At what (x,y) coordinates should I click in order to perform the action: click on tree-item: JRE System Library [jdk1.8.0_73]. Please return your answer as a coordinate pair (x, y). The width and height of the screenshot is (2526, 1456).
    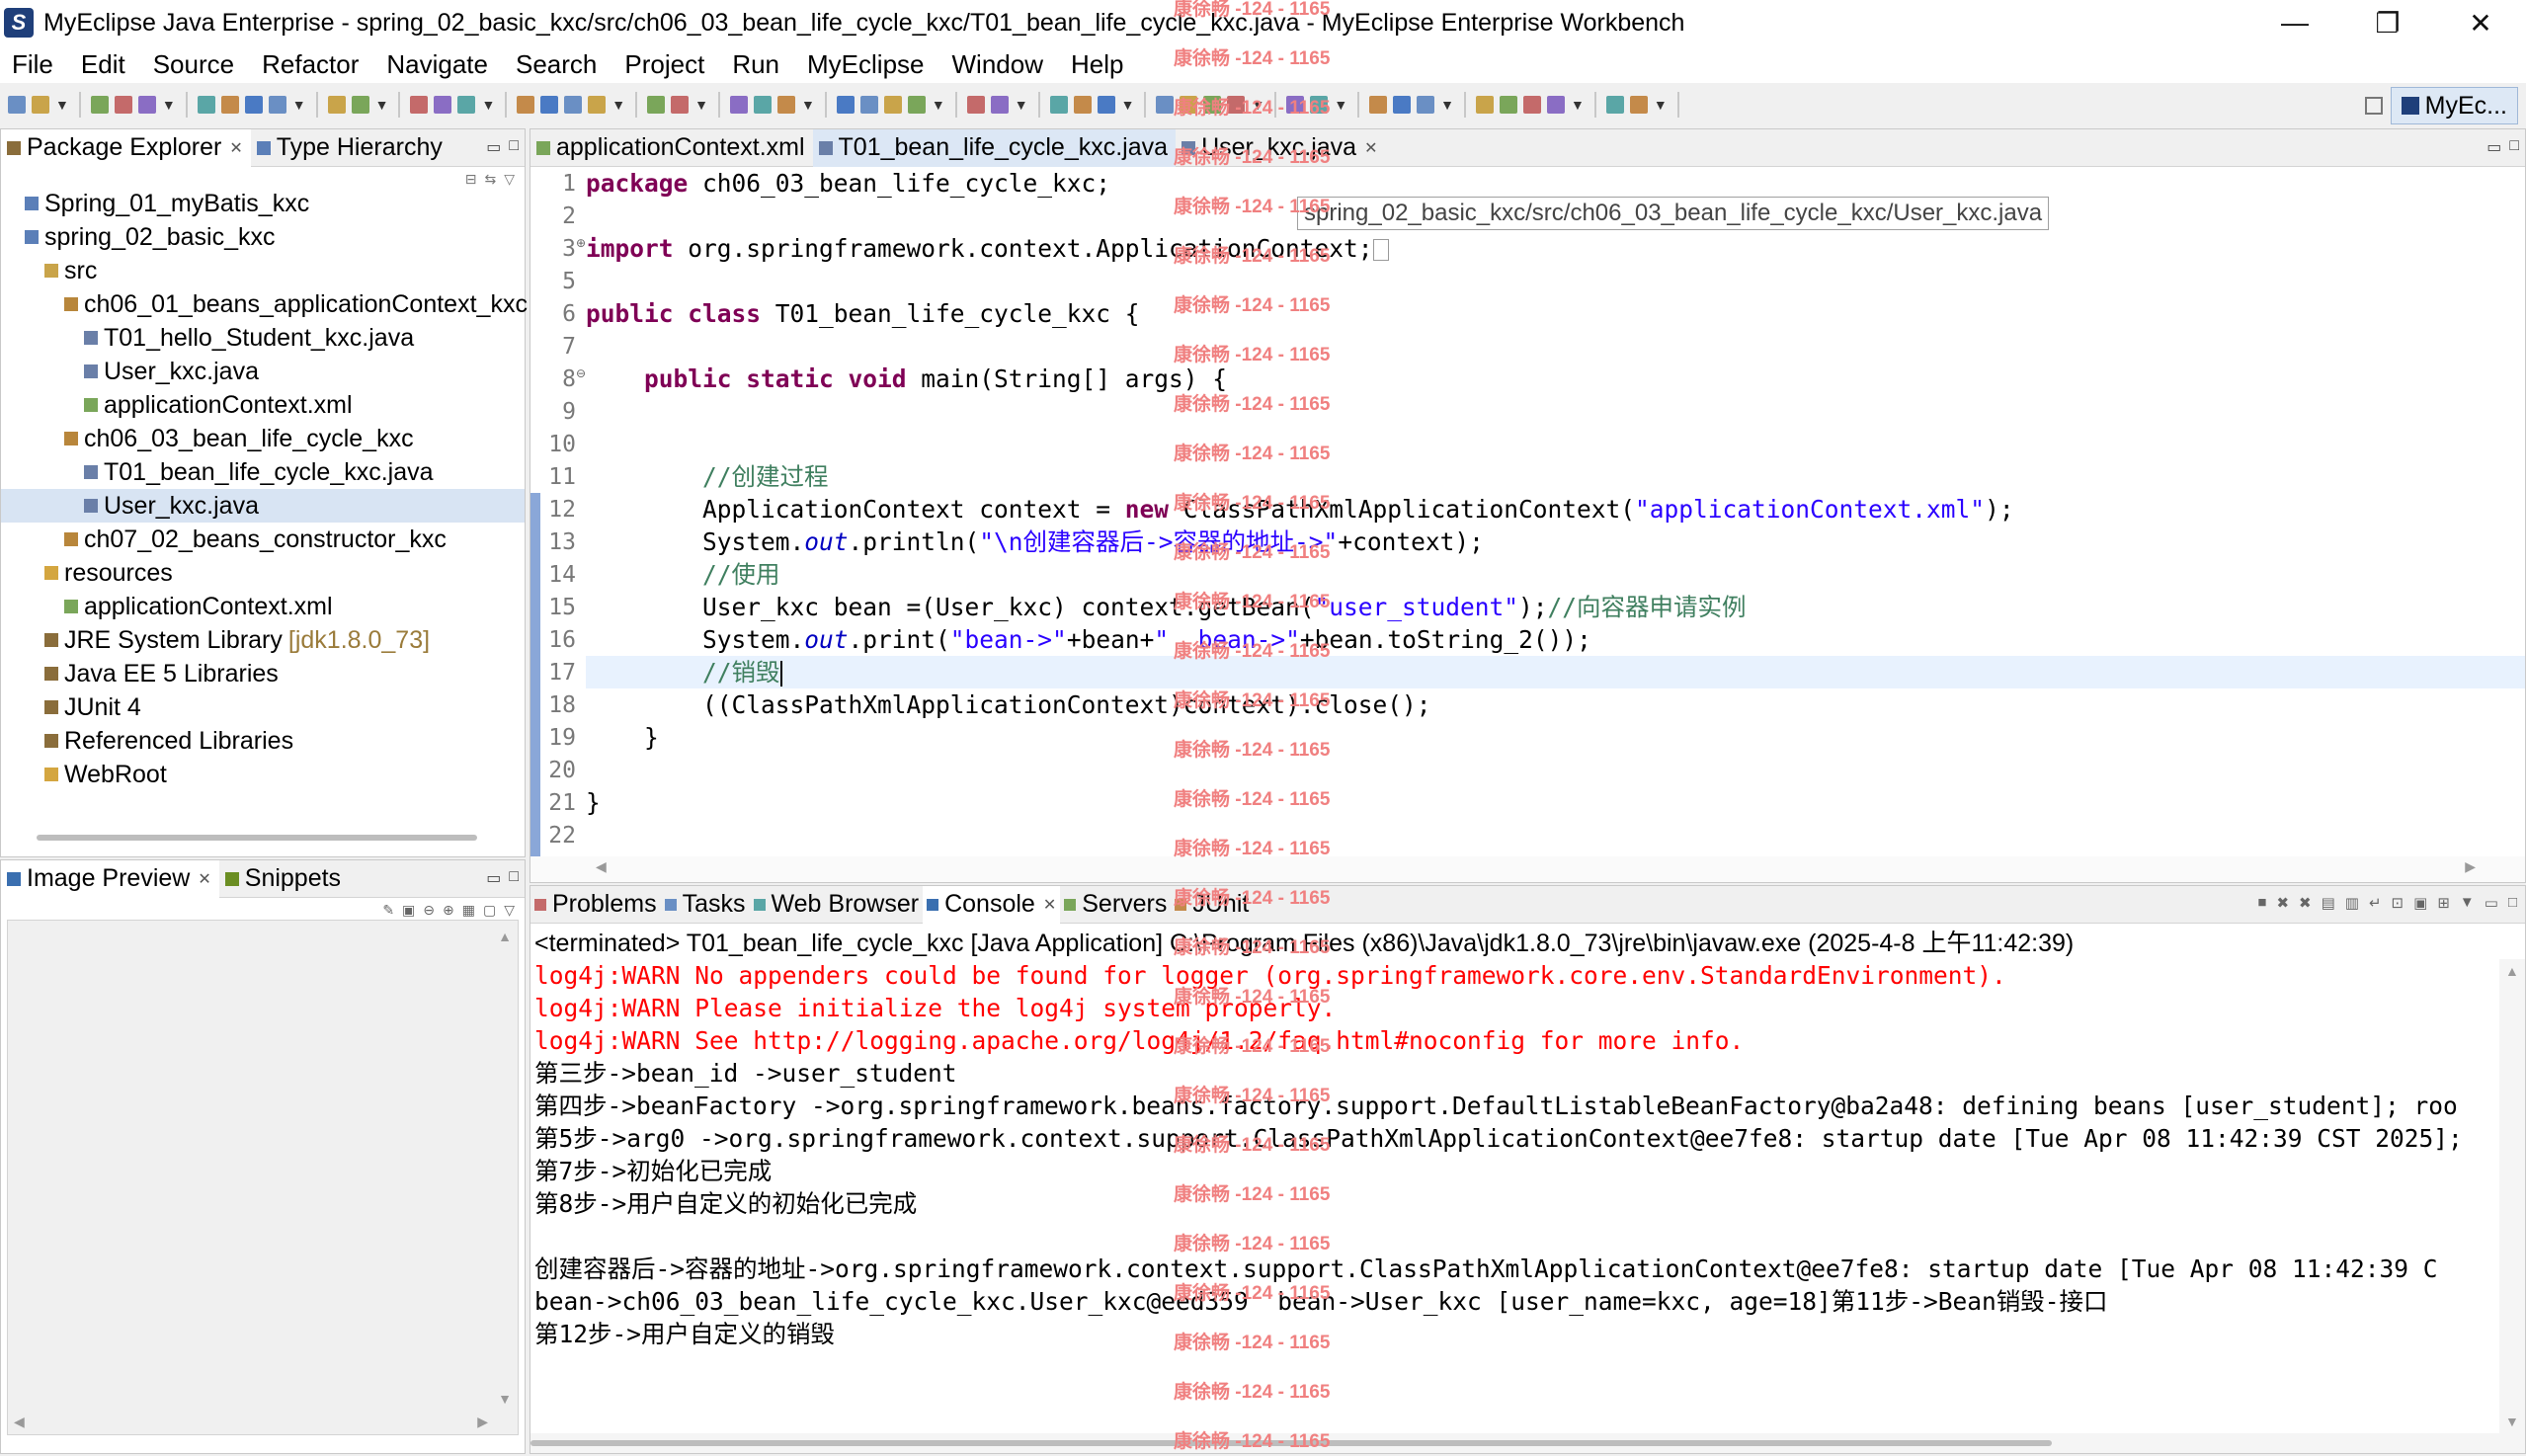
    Looking at the image, I should click on (263, 640).